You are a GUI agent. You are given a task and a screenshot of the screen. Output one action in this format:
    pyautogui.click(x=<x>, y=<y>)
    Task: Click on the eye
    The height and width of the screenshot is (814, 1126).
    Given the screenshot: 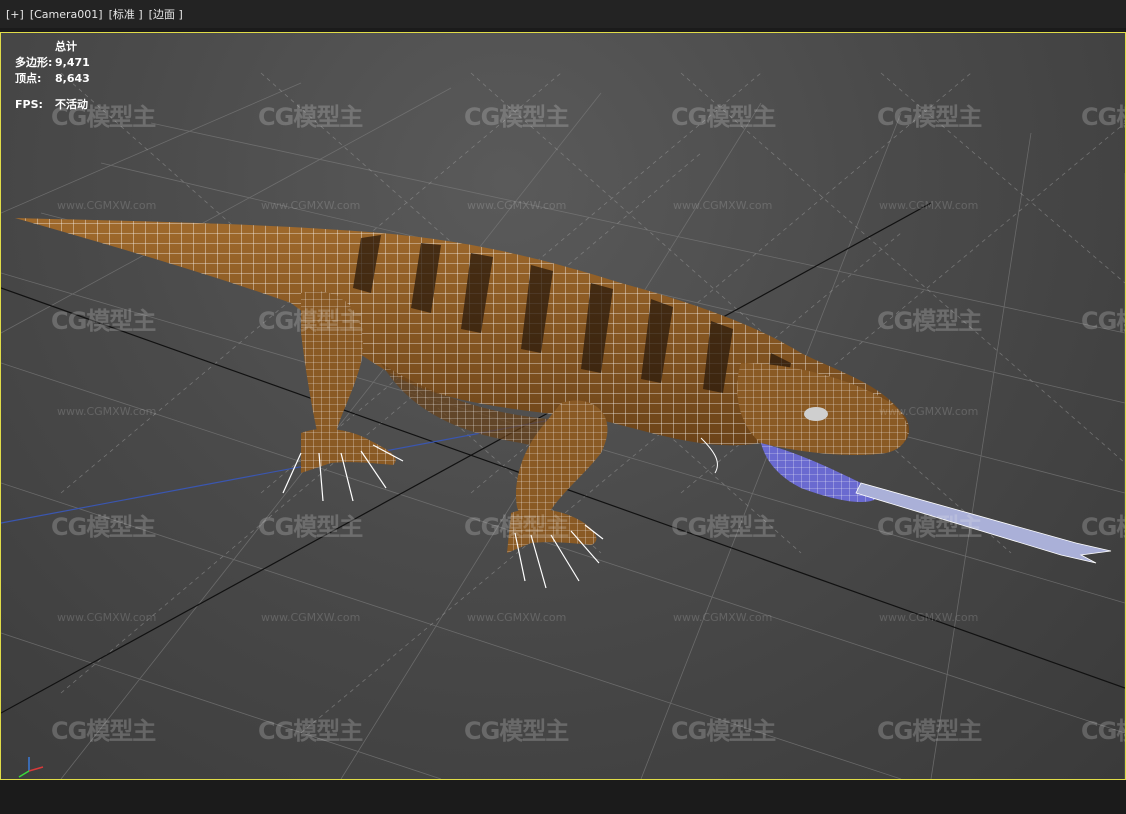 What is the action you would take?
    pyautogui.click(x=816, y=414)
    